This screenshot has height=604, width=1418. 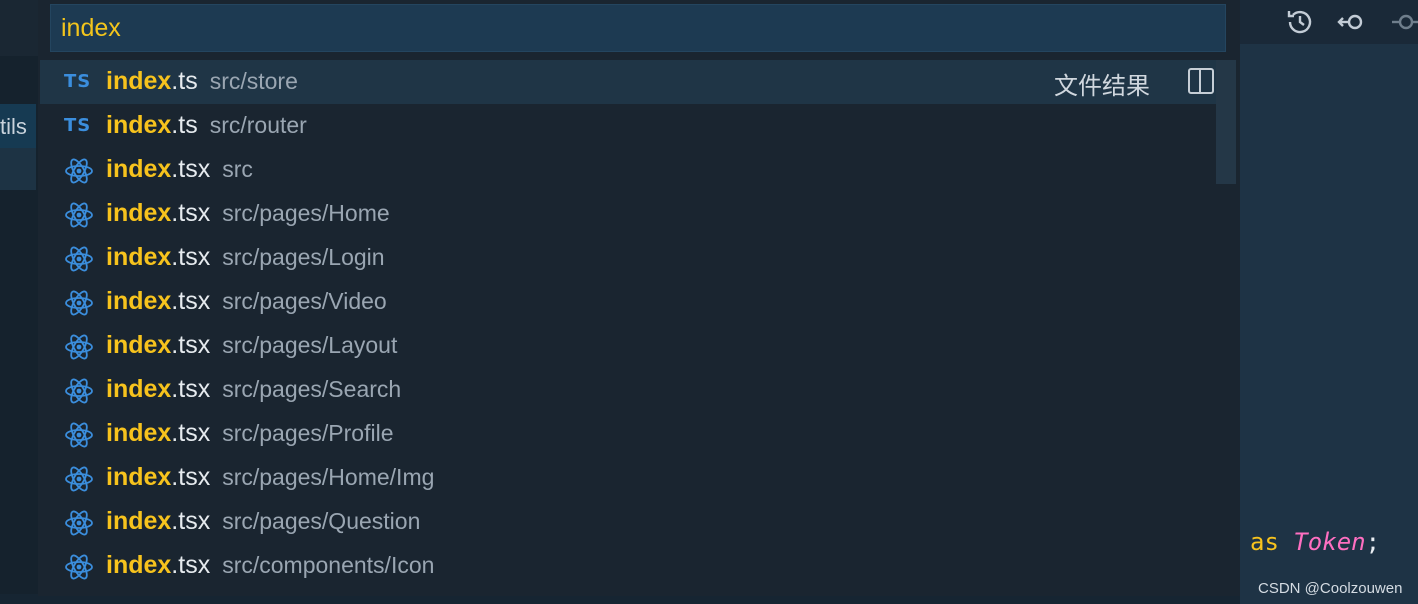 I want to click on history-icon, so click(x=1300, y=22).